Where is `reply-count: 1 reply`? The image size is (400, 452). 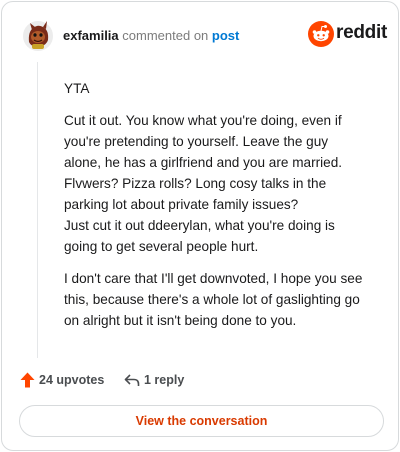 reply-count: 1 reply is located at coordinates (164, 380).